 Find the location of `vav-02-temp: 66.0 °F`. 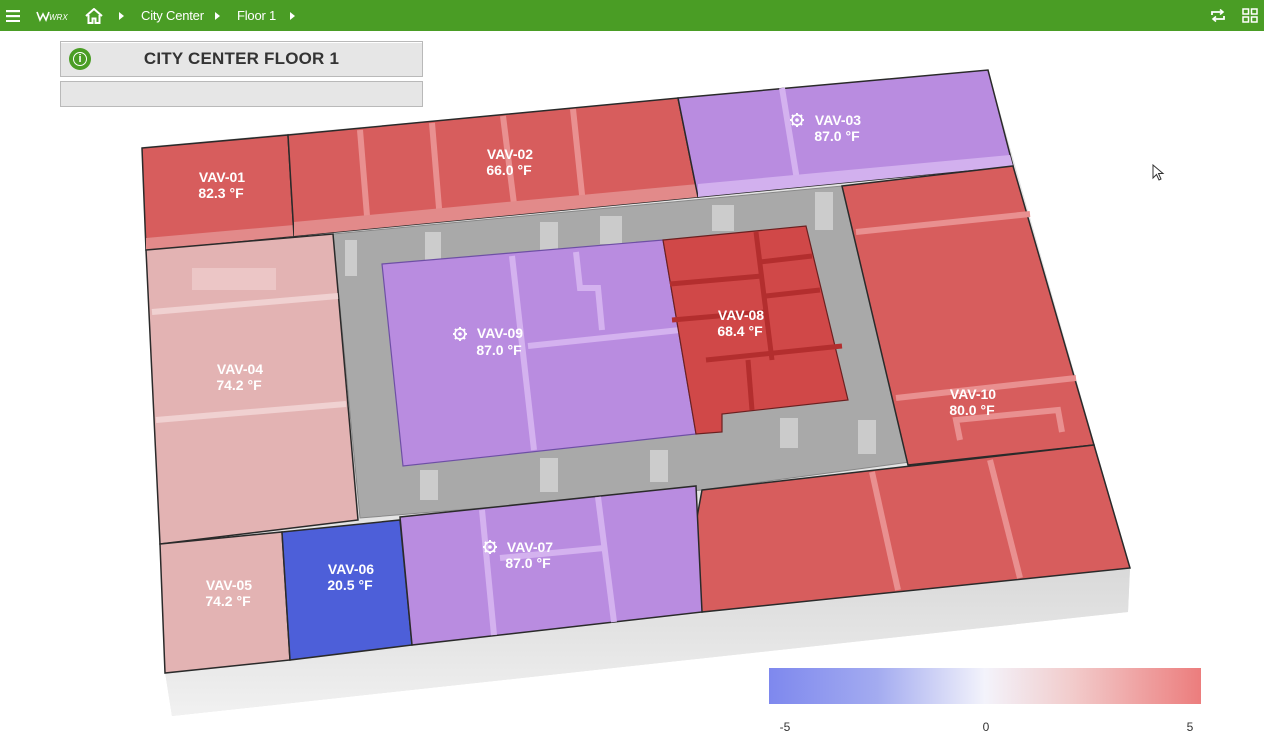

vav-02-temp: 66.0 °F is located at coordinates (509, 170).